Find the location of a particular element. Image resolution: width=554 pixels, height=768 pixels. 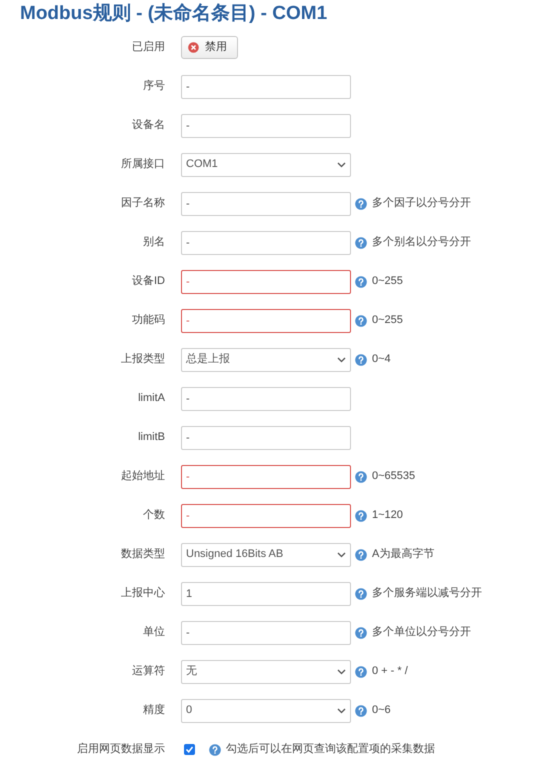

hint-text: 多个服务端以减号分开 is located at coordinates (427, 594).